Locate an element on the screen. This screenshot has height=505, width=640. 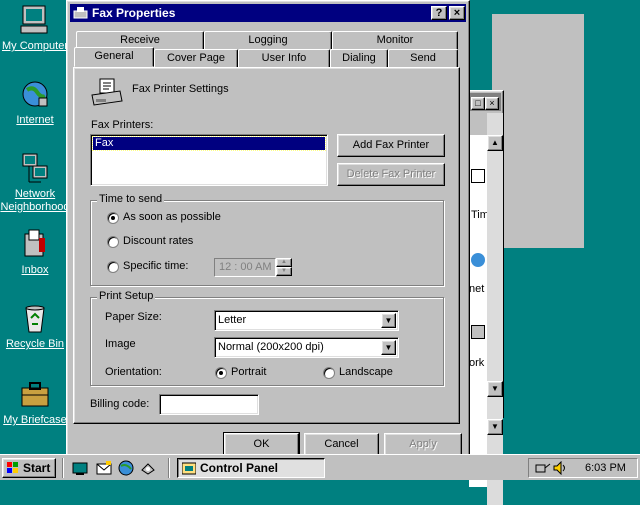
vertical-scrollbar: ▲ ▼ ▼ is located at coordinates (495, 309).